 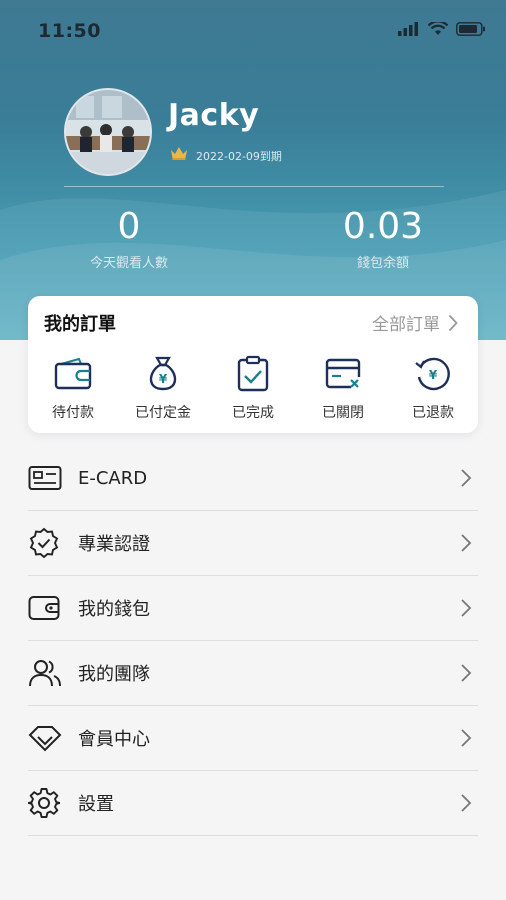 I want to click on stat-value: 0, so click(x=129, y=226).